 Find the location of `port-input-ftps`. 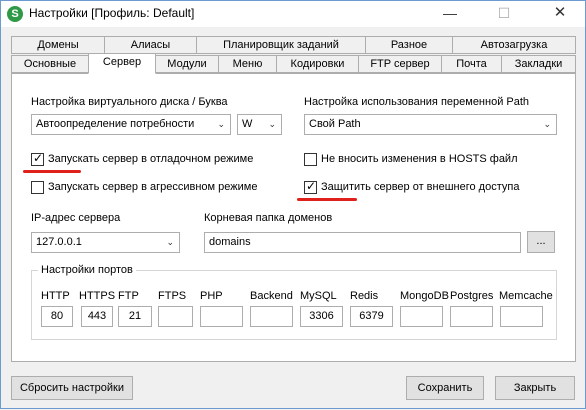

port-input-ftps is located at coordinates (175, 316).